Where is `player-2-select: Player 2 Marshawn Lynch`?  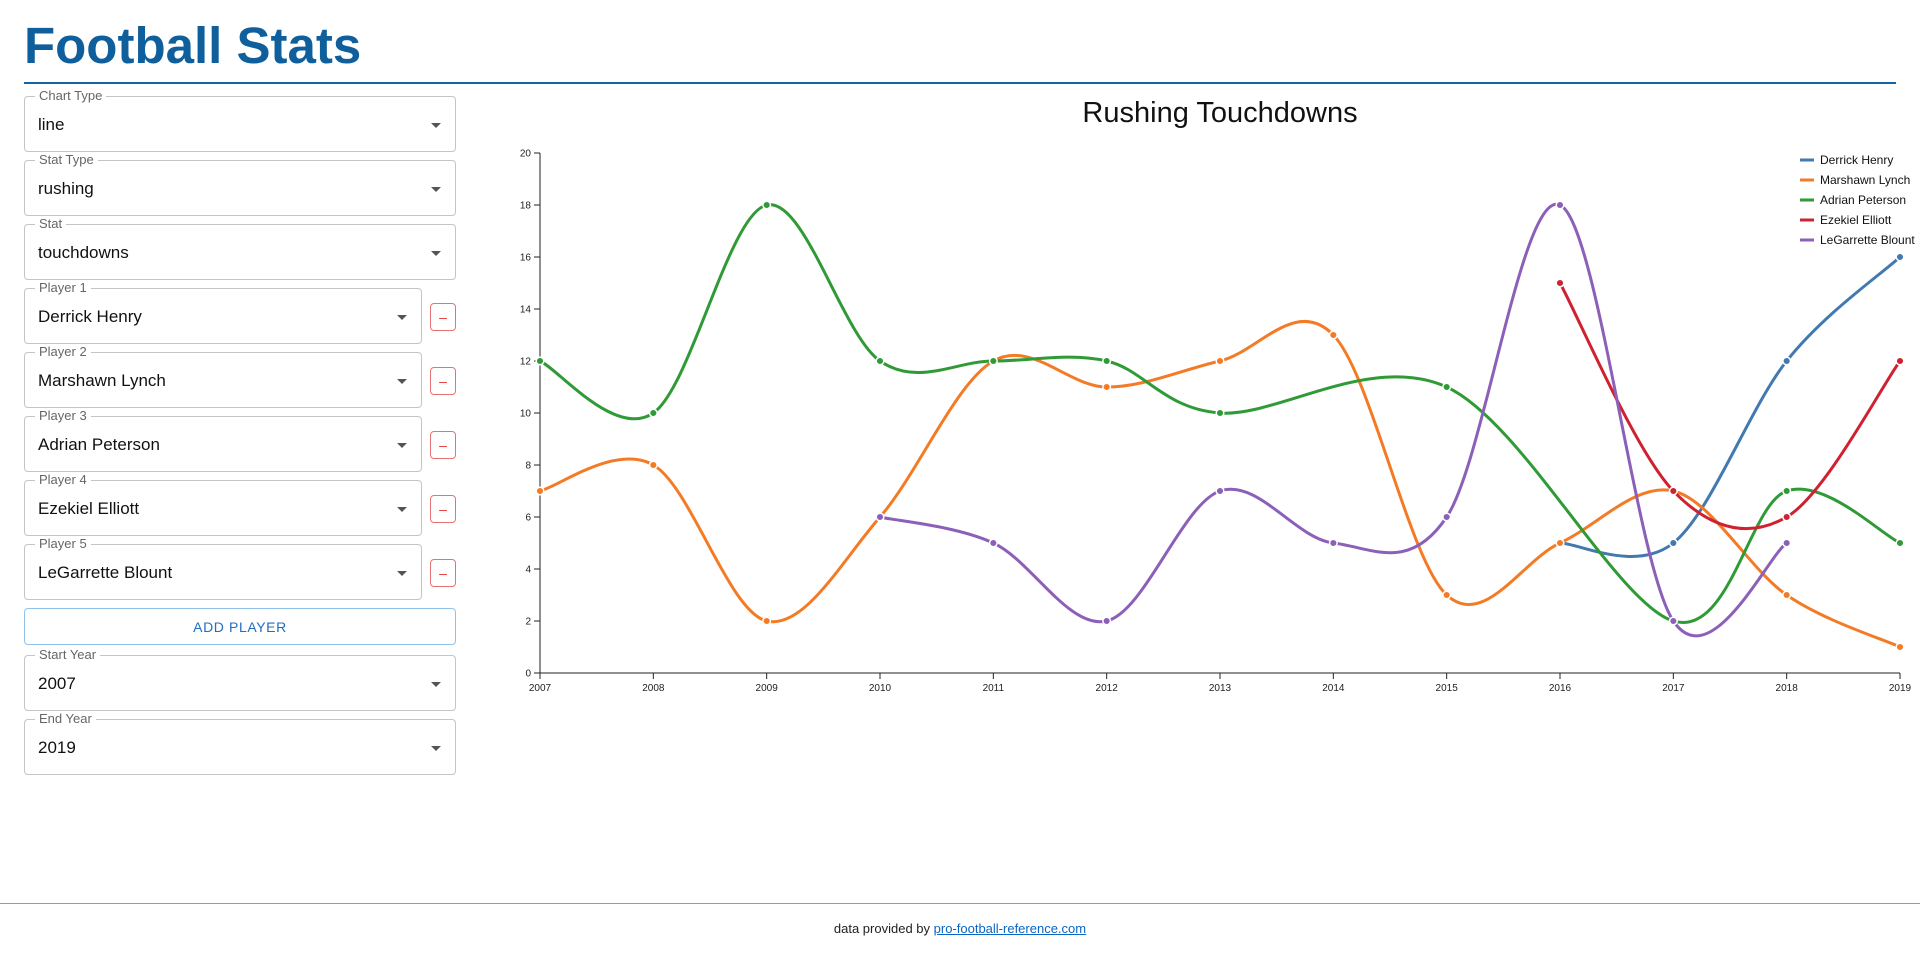 player-2-select: Player 2 Marshawn Lynch is located at coordinates (223, 376).